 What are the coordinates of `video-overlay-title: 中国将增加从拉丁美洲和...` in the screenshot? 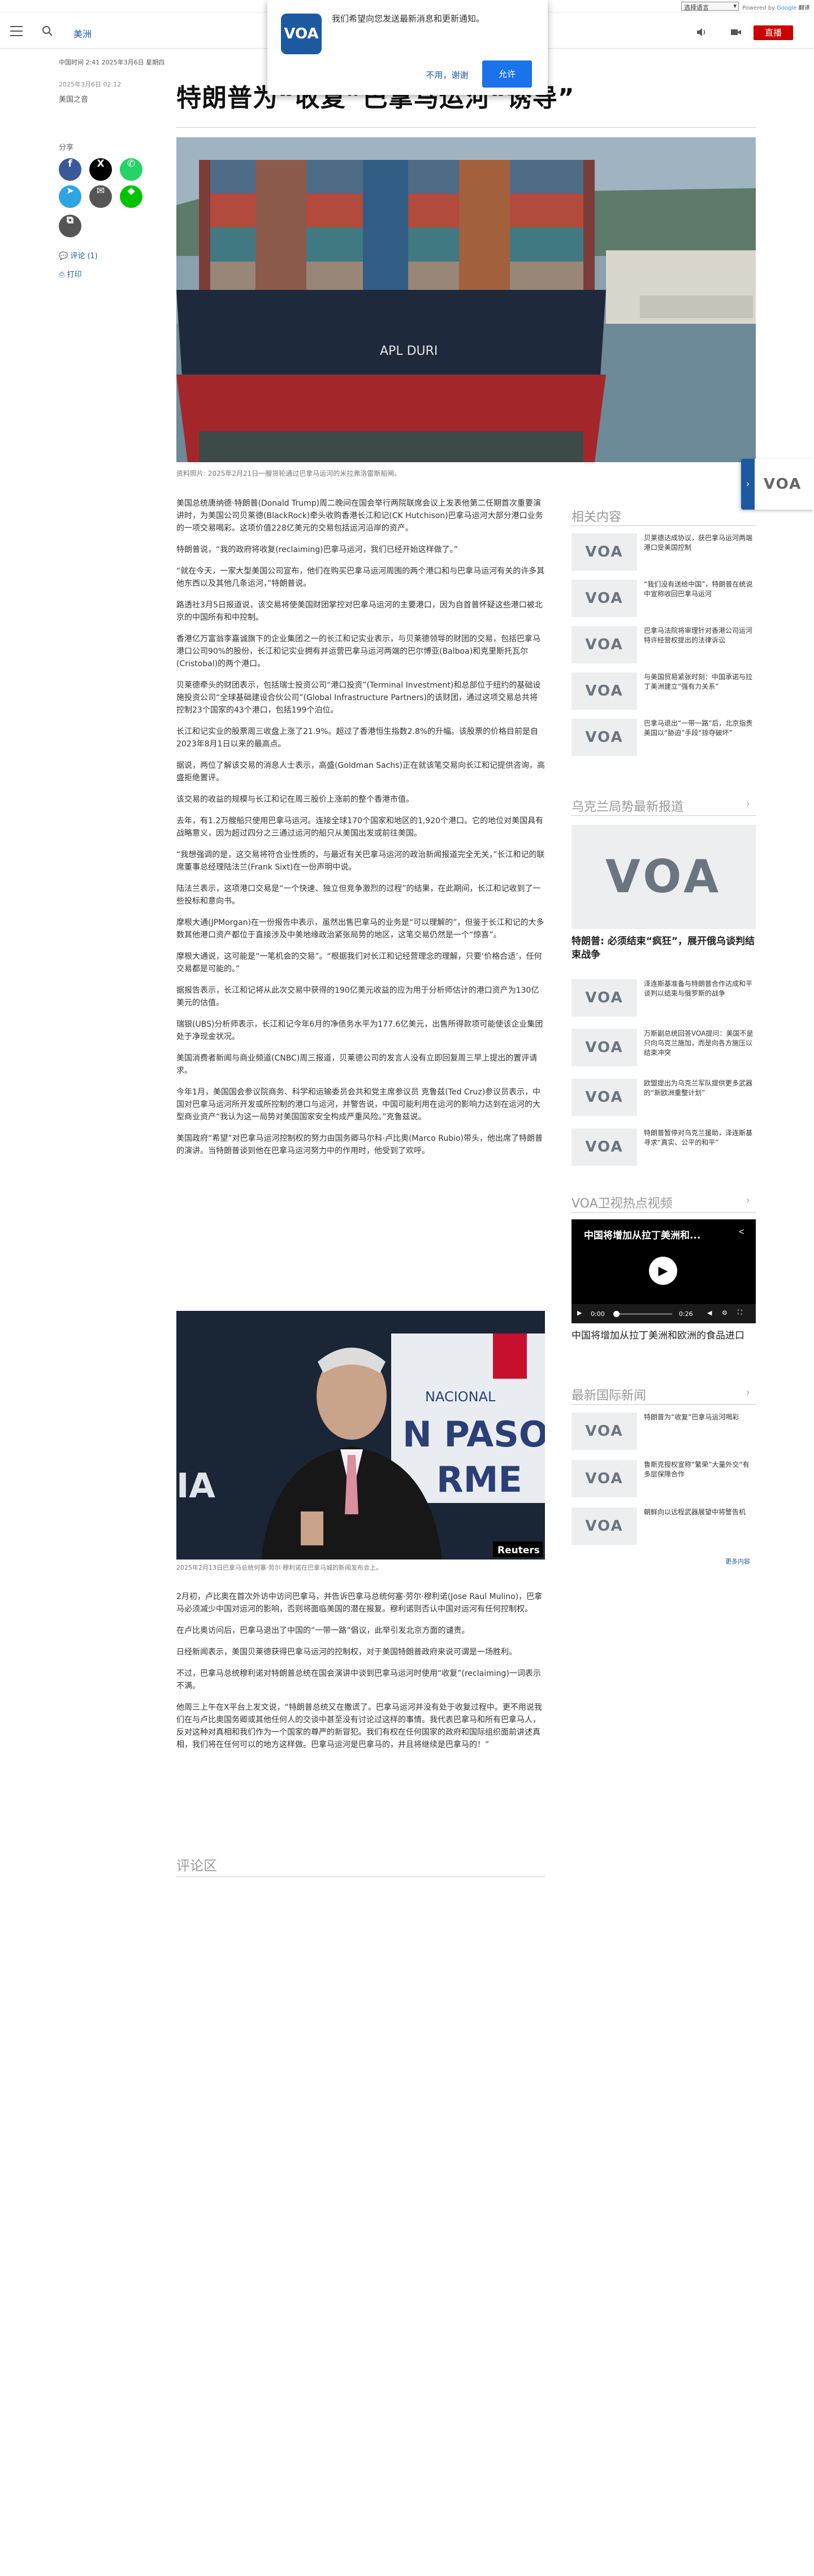 It's located at (642, 1235).